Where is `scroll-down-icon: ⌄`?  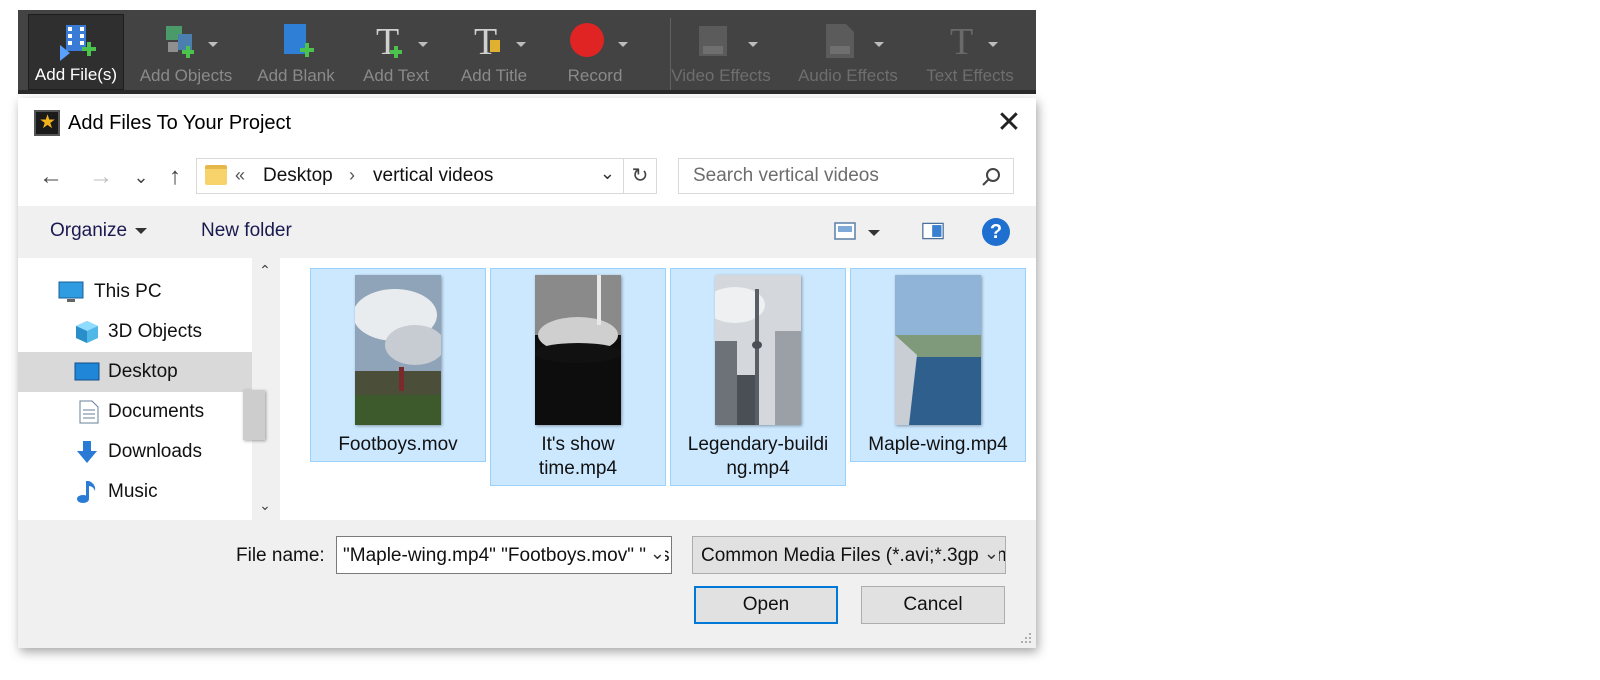 scroll-down-icon: ⌄ is located at coordinates (265, 505).